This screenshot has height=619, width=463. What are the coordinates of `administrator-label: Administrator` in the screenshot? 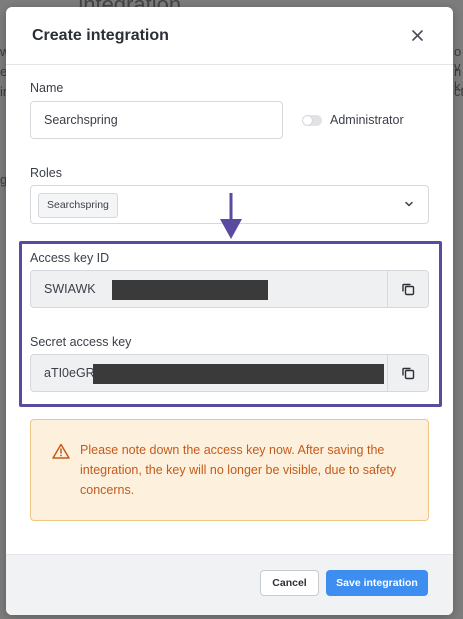 It's located at (367, 120).